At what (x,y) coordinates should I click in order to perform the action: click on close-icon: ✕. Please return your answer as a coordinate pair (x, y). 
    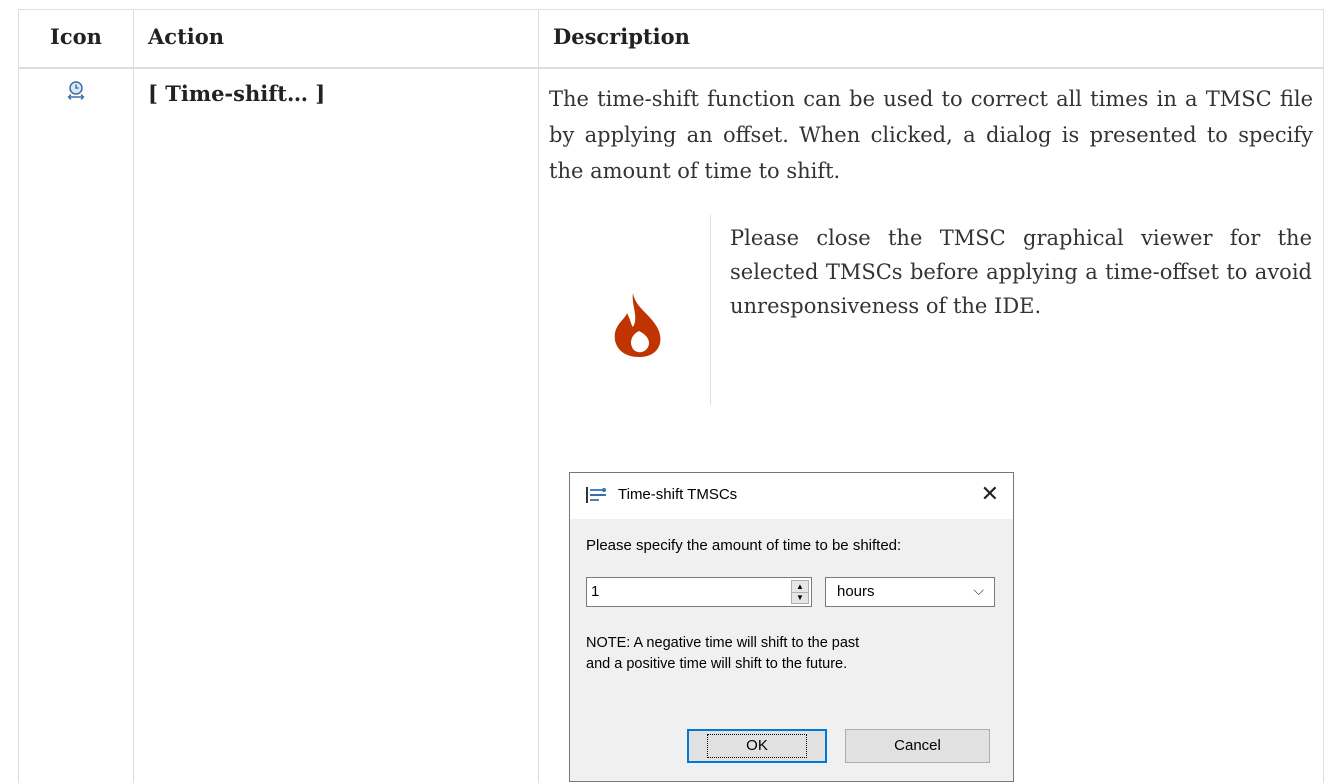
    Looking at the image, I should click on (990, 493).